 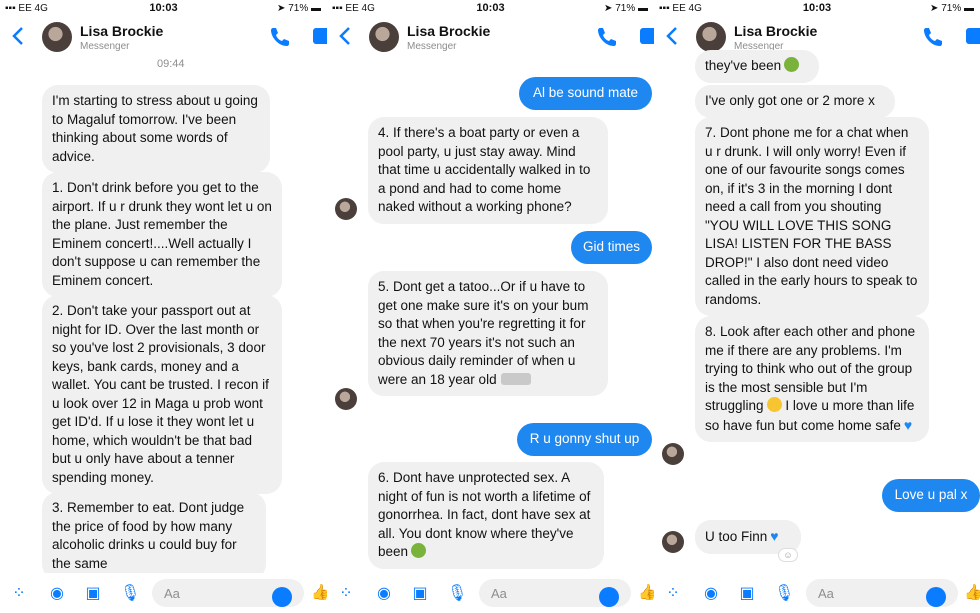 I want to click on timestamp: 09:44, so click(x=171, y=64).